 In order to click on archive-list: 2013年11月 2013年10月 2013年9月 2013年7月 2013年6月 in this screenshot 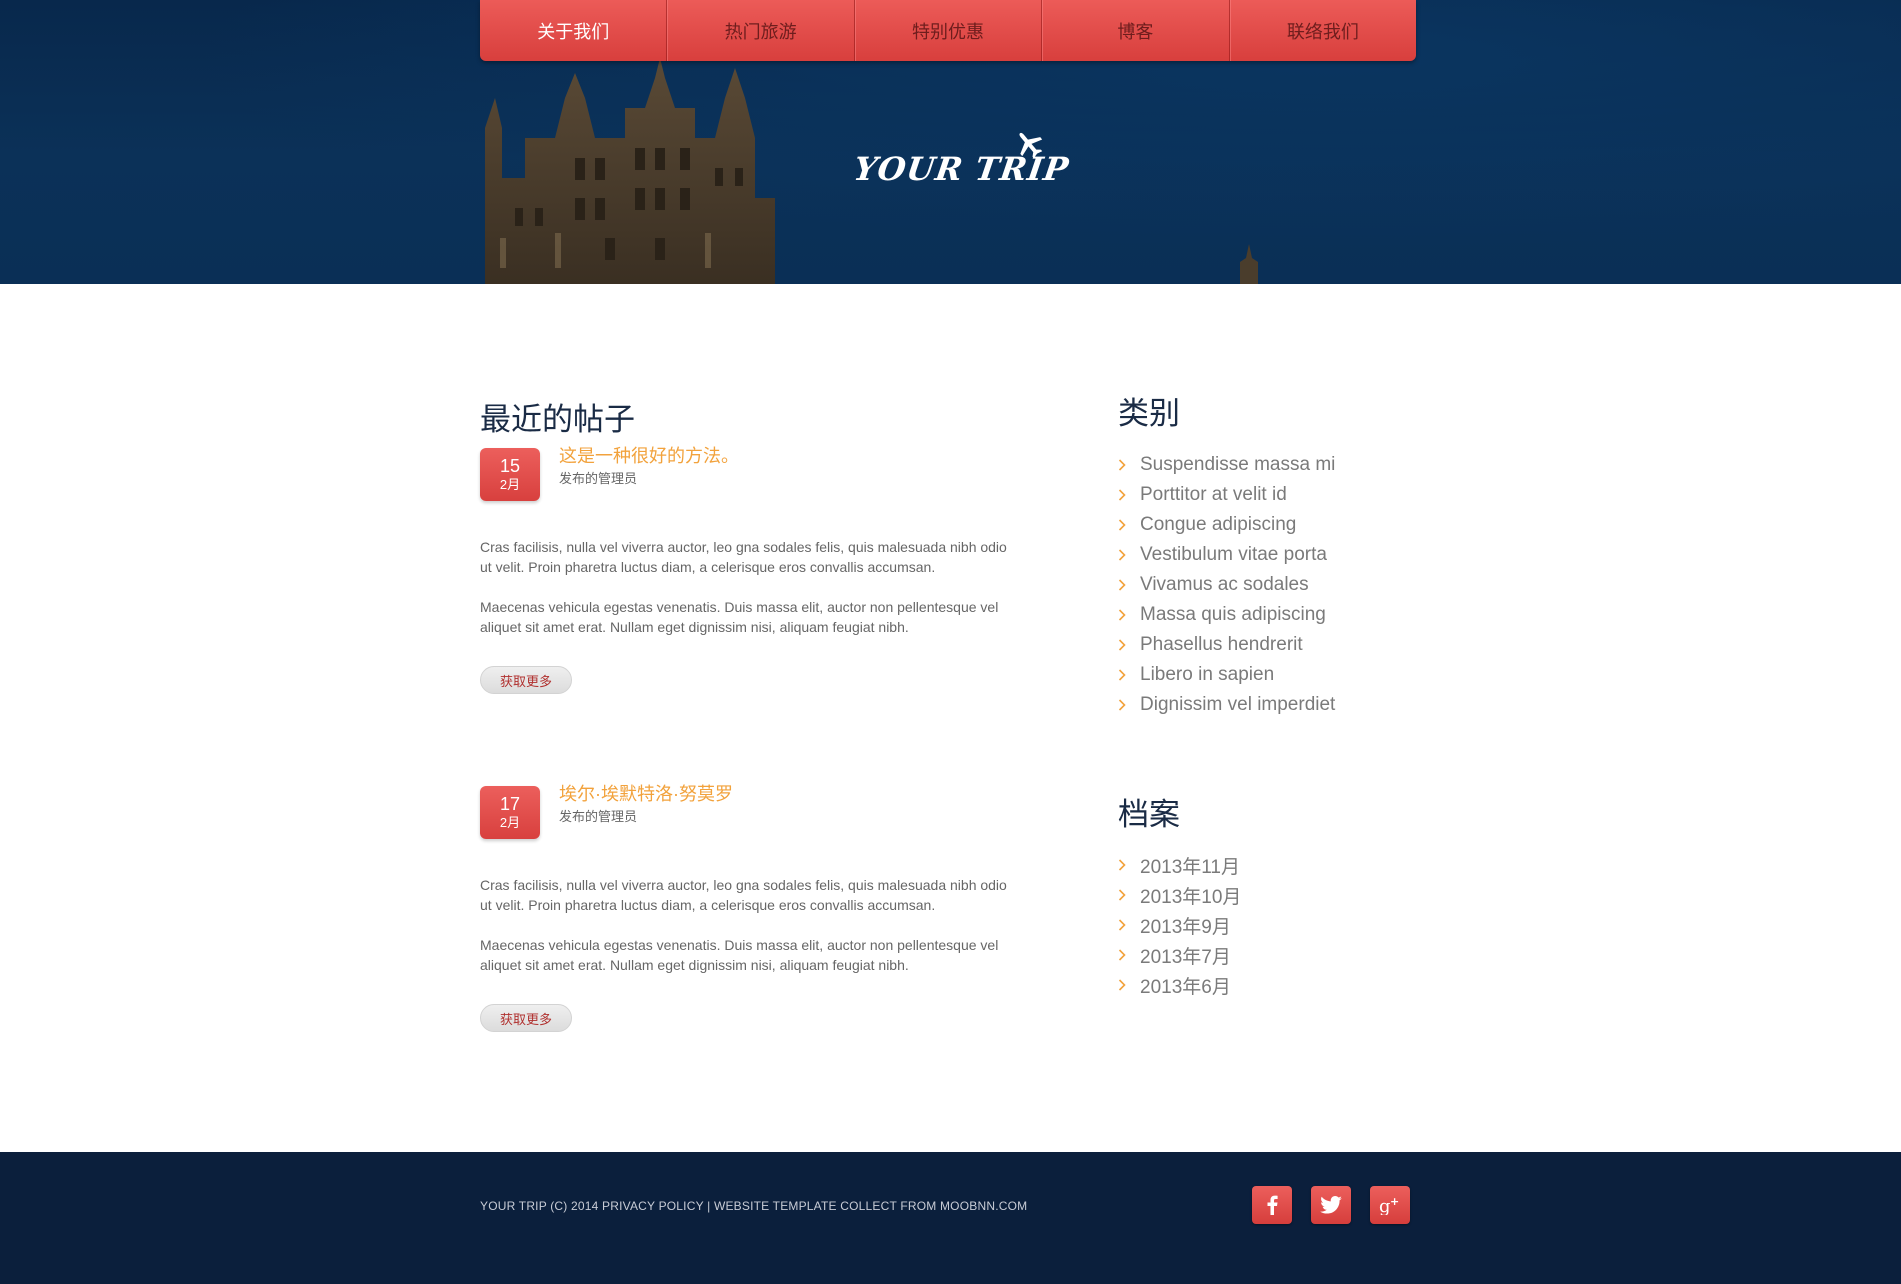, I will do `click(1179, 925)`.